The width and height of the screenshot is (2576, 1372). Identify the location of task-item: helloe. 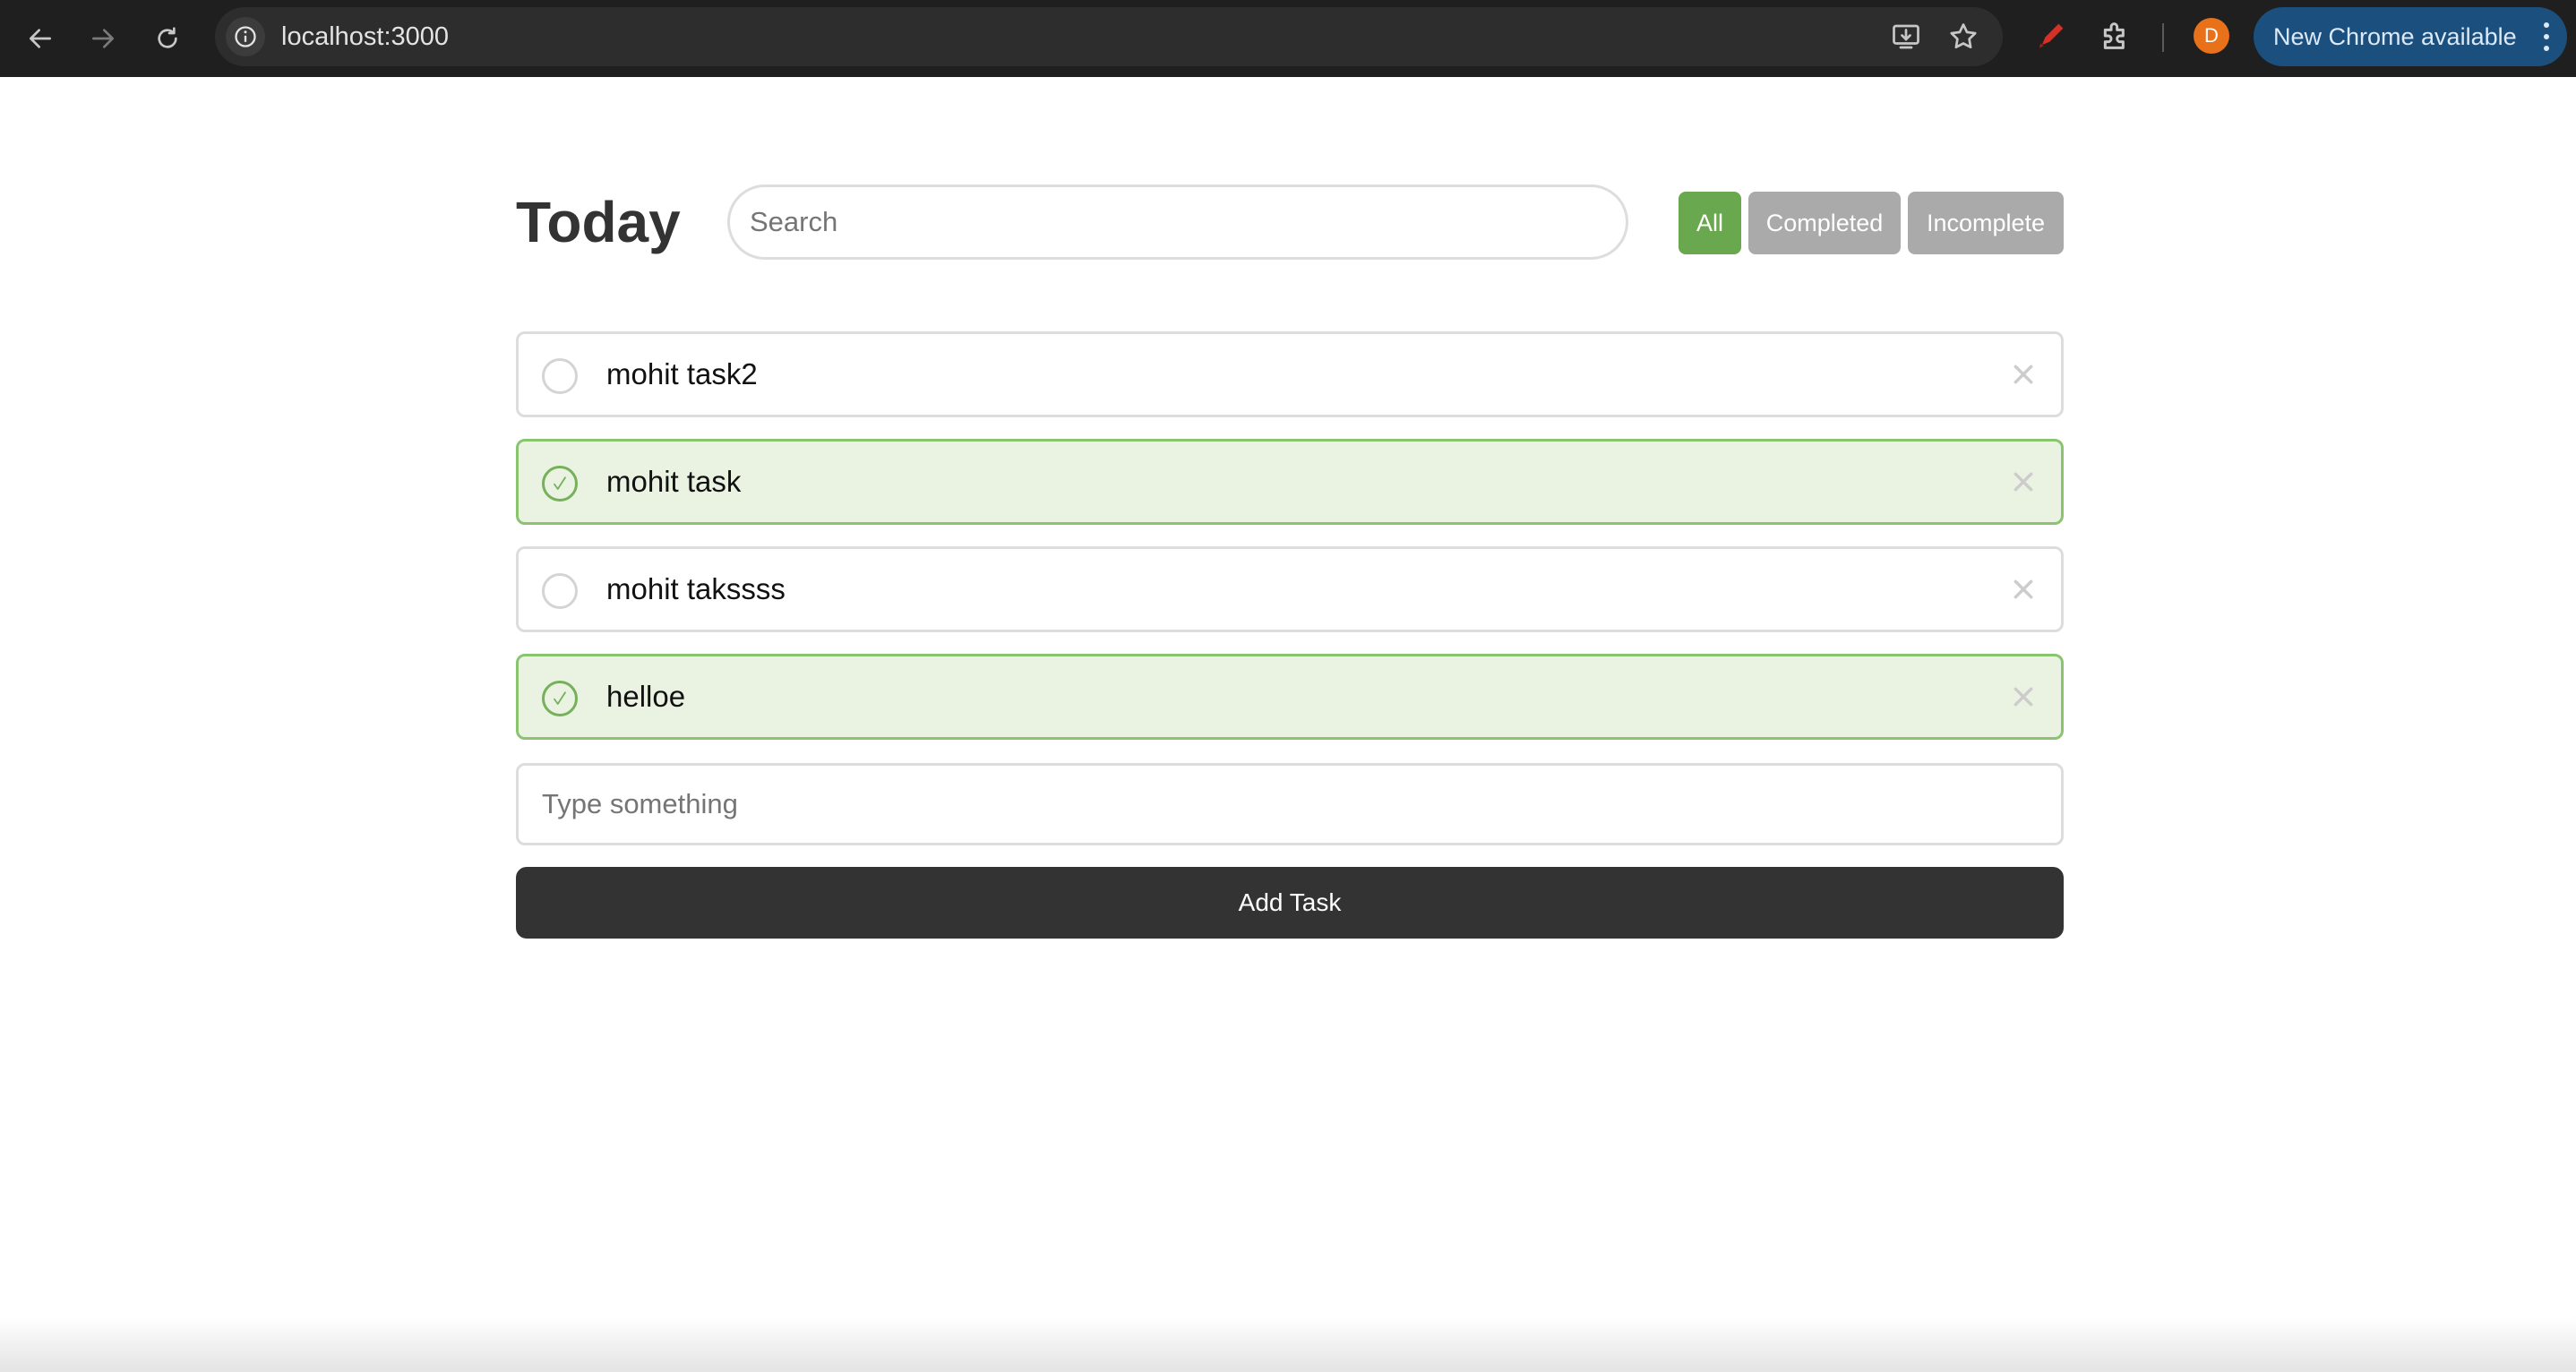
(1290, 697).